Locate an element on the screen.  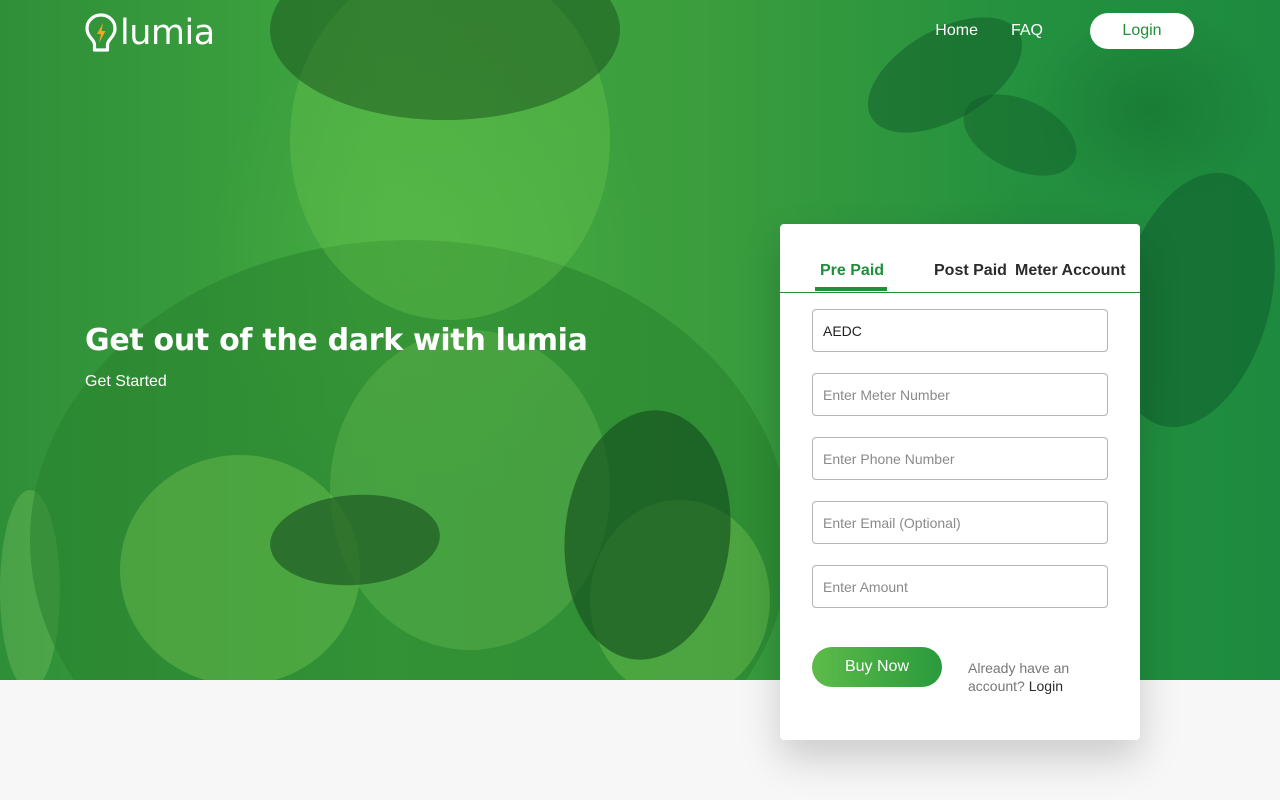
active-tab-indicator is located at coordinates (851, 289).